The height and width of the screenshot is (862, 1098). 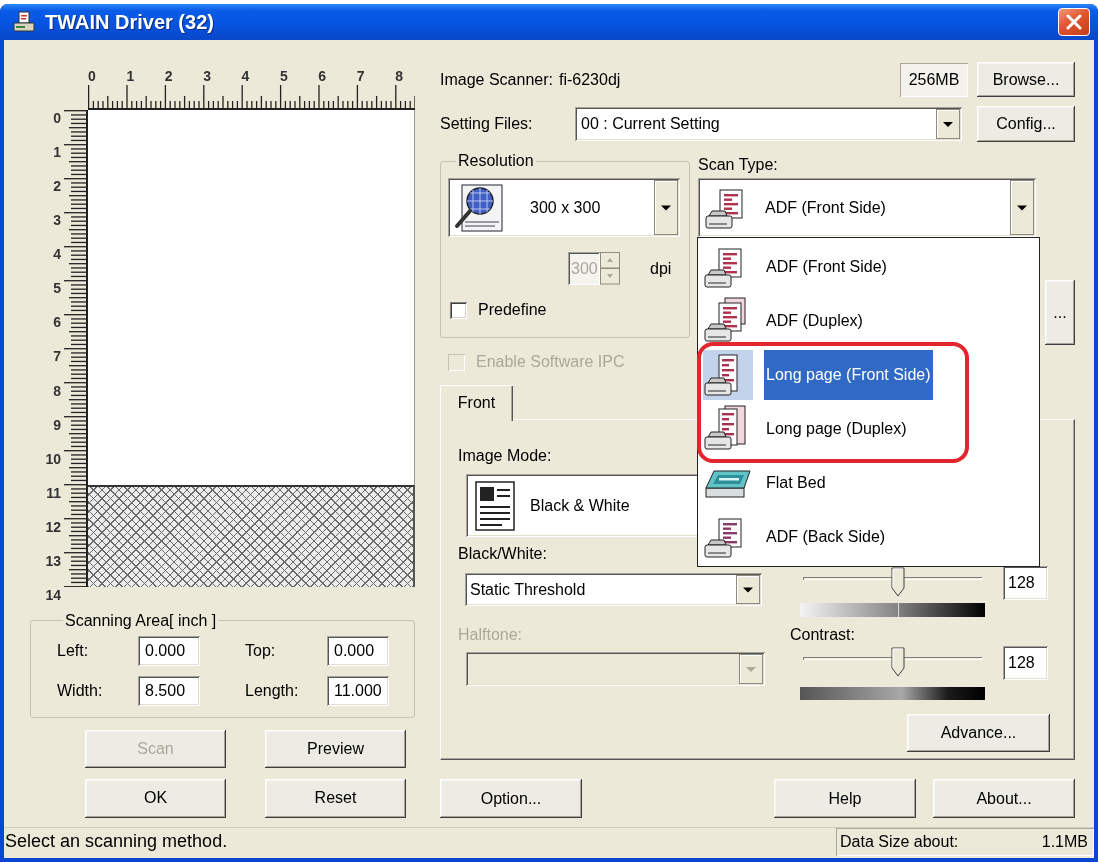 I want to click on scan-type-option: ADF (Back Side), so click(x=826, y=537).